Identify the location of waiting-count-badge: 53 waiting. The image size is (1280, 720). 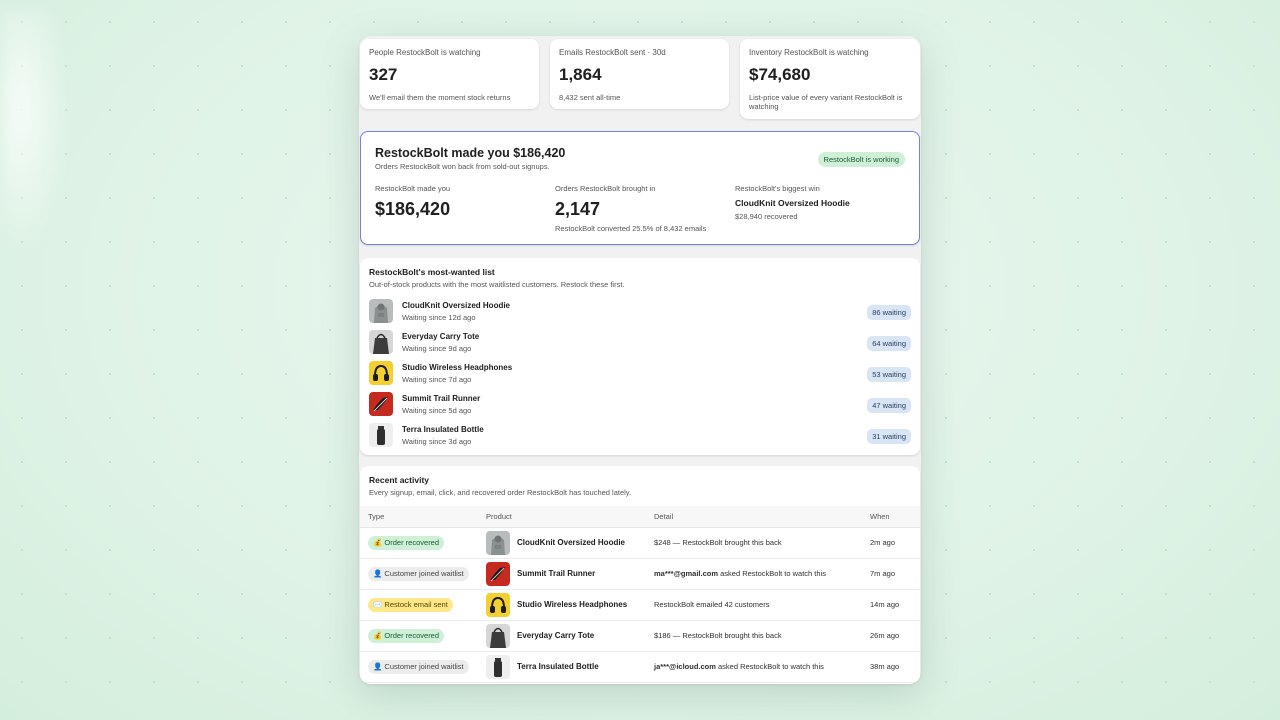
(889, 374).